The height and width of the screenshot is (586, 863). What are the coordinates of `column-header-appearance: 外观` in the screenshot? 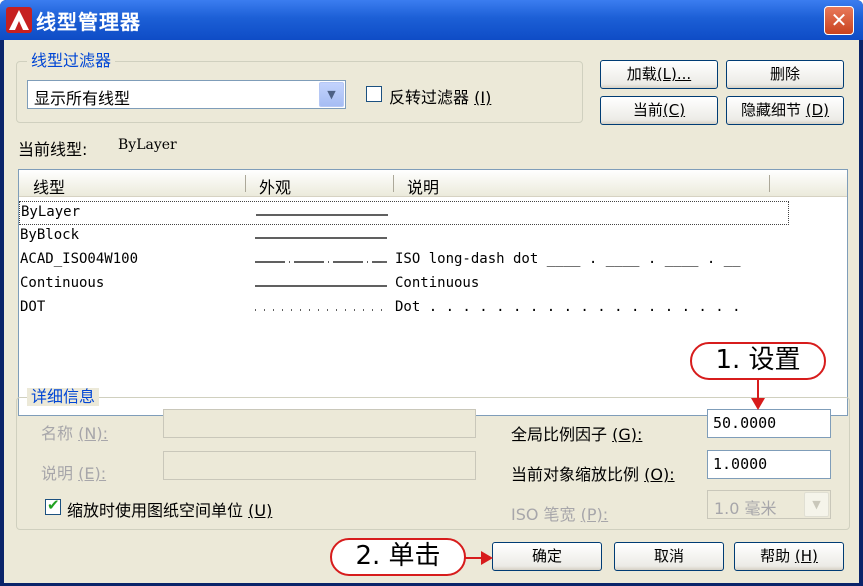 It's located at (275, 186).